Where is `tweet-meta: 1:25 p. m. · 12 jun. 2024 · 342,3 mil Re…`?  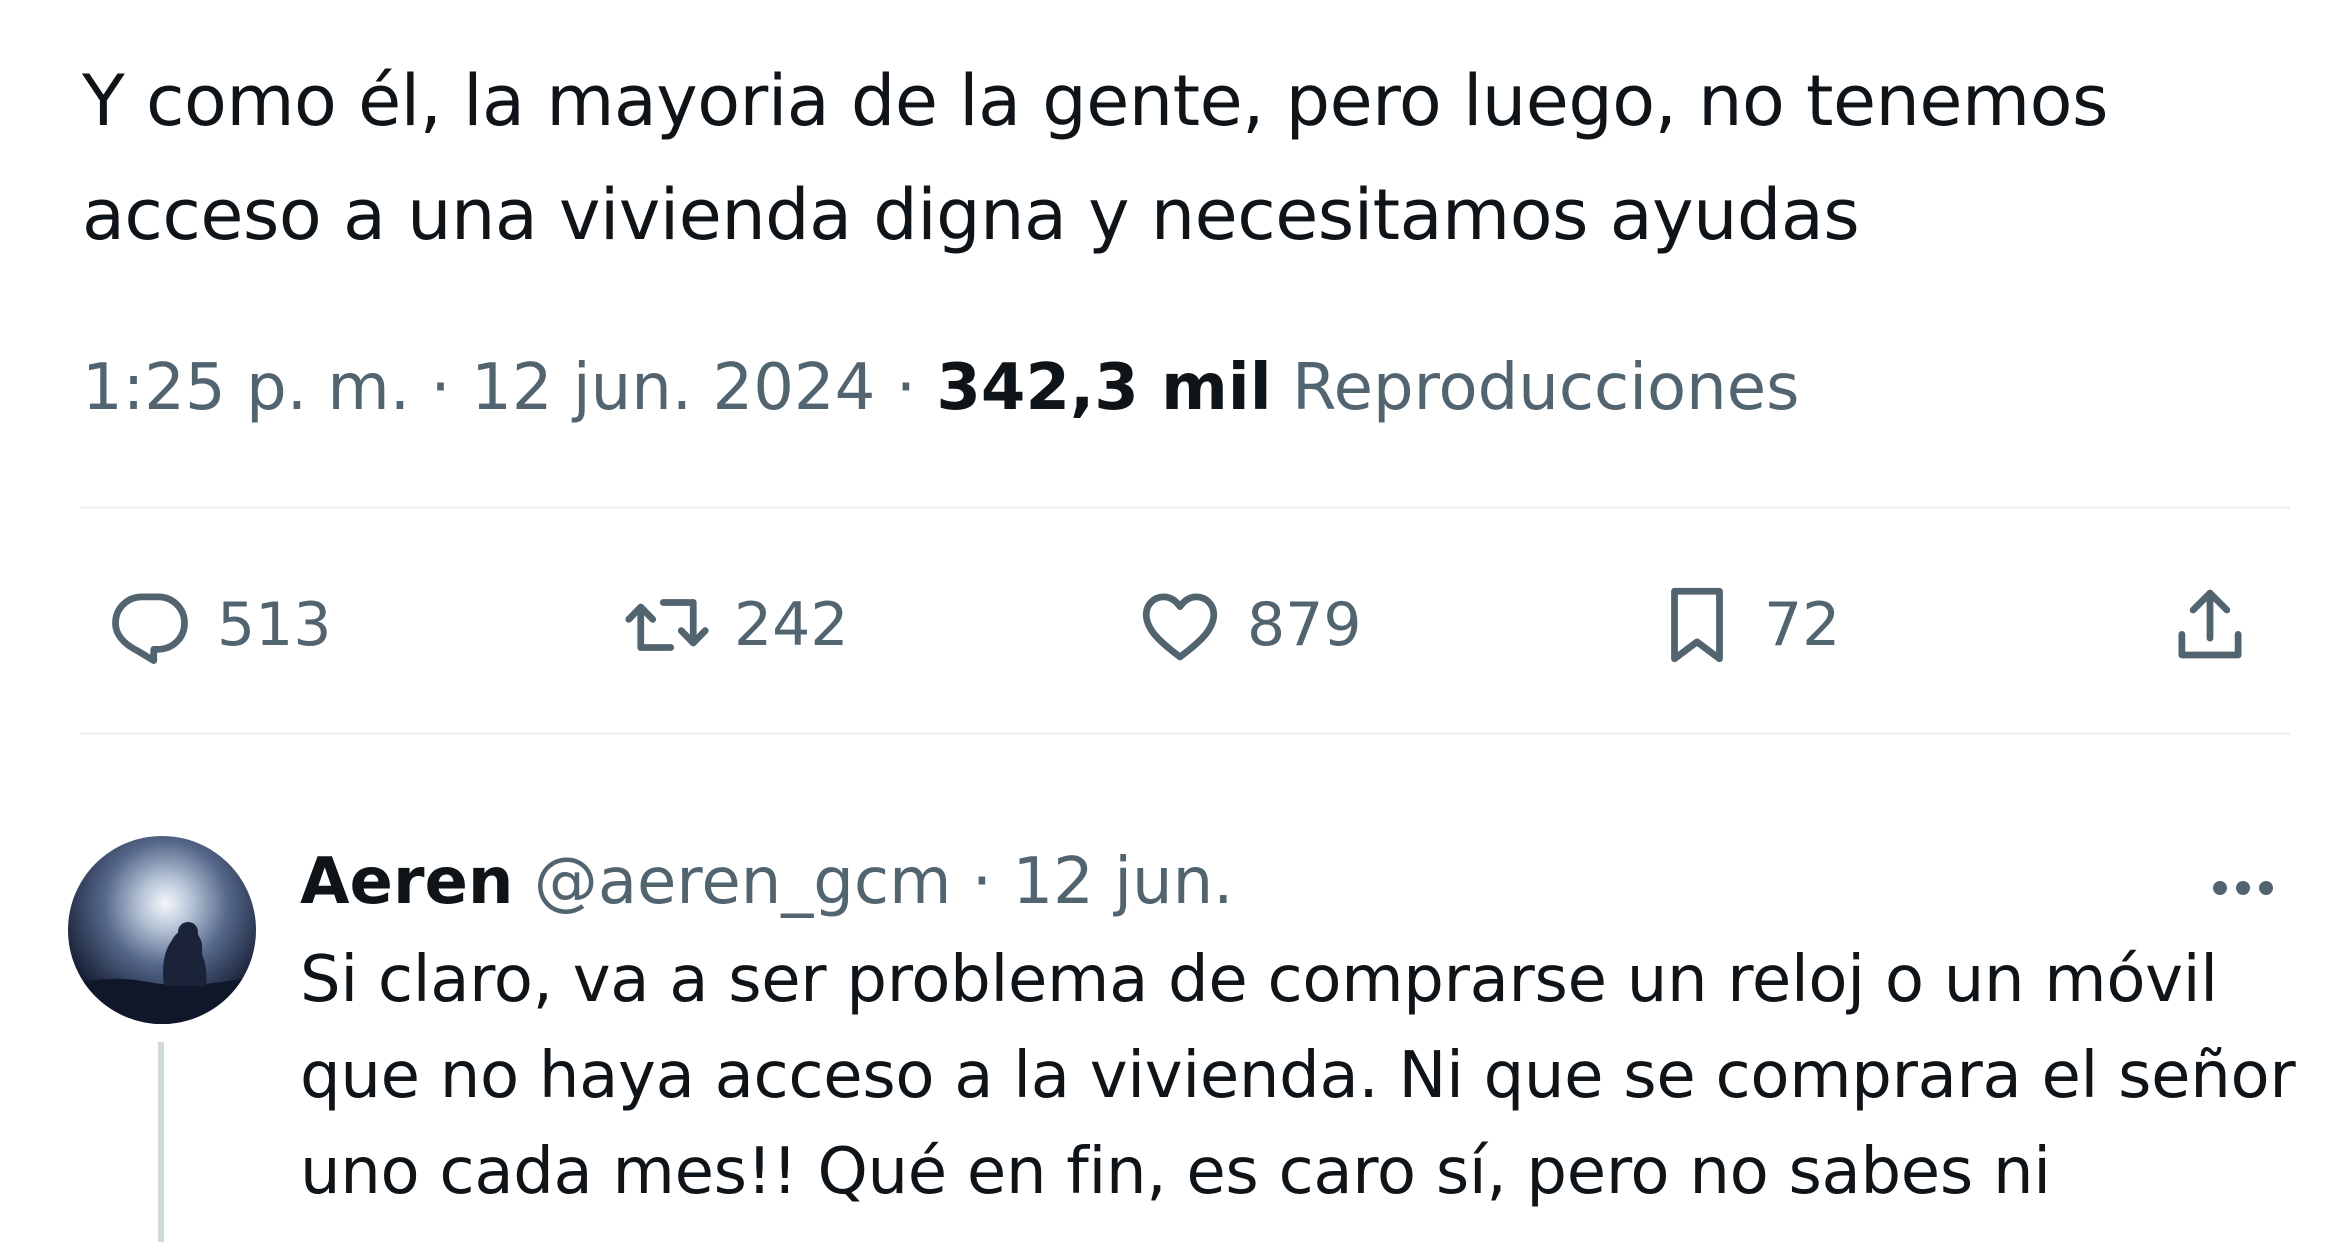 tweet-meta: 1:25 p. m. · 12 jun. 2024 · 342,3 mil Re… is located at coordinates (940, 388).